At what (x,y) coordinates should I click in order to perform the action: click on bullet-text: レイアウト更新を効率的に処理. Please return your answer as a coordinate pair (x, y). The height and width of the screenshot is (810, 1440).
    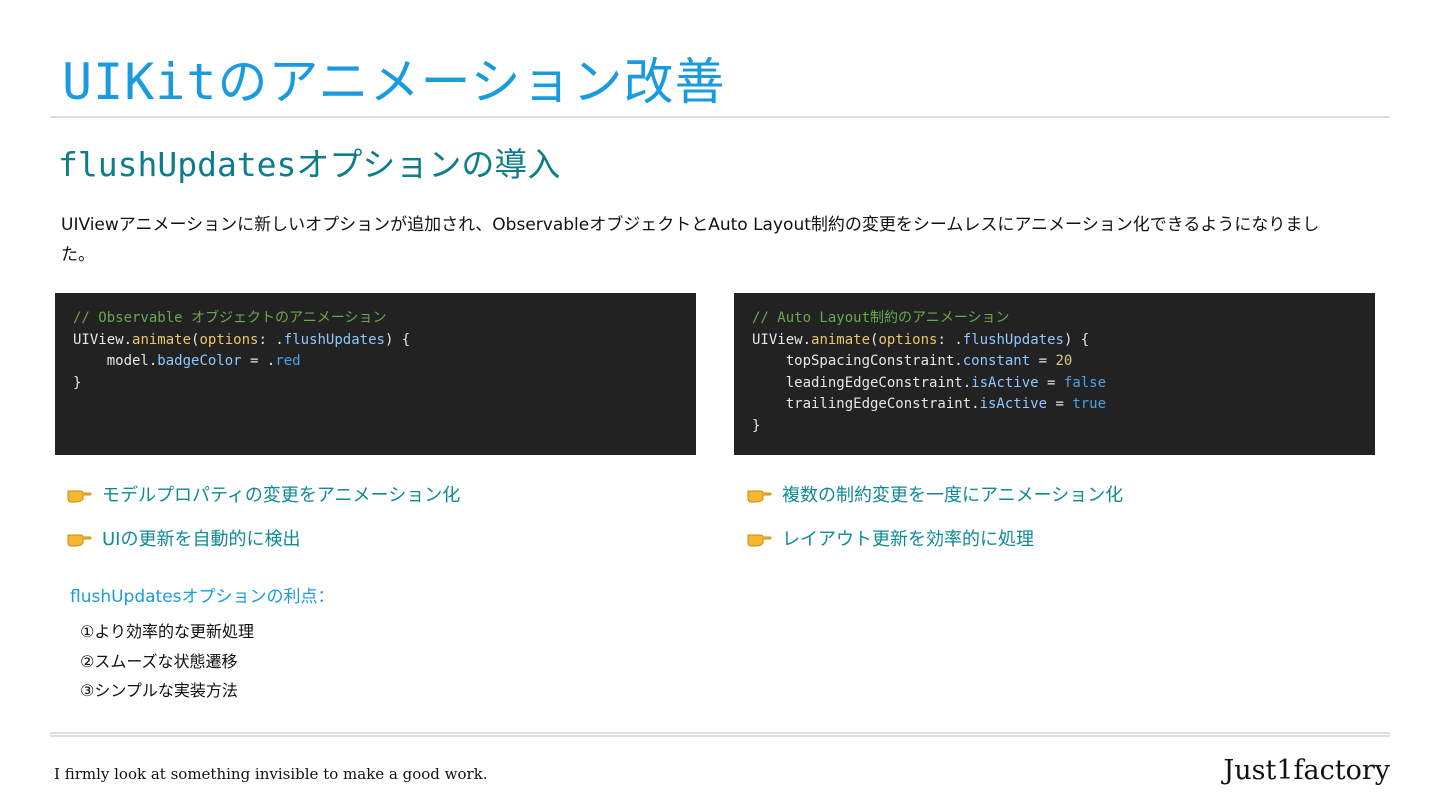
    Looking at the image, I should click on (908, 539).